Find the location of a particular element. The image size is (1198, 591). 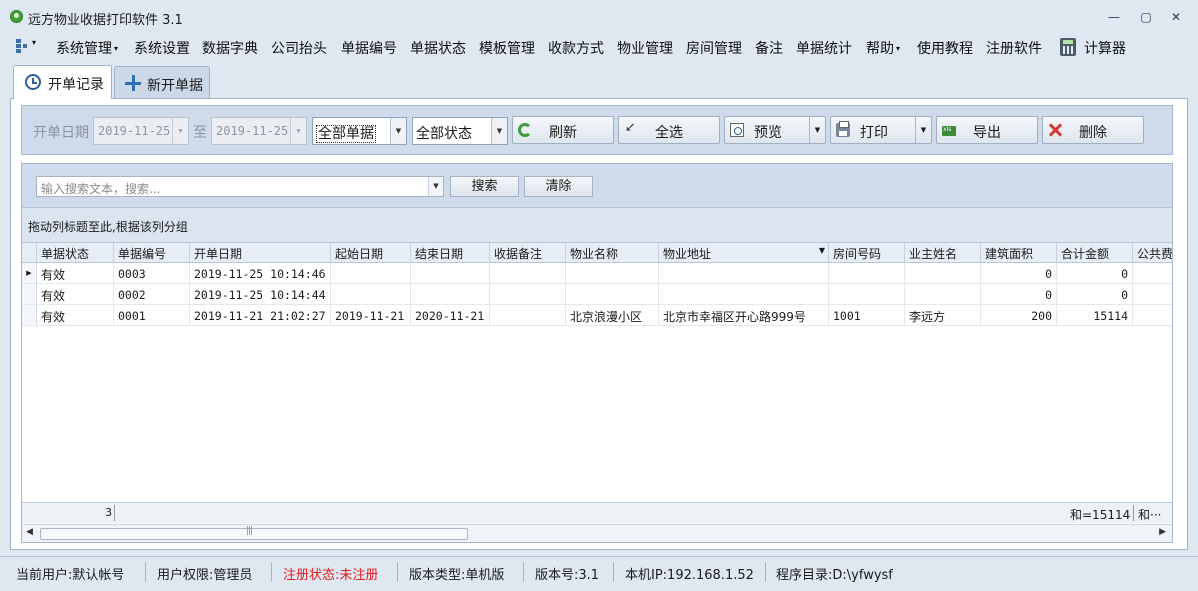

menu-property-management: 物业管理 is located at coordinates (645, 48).